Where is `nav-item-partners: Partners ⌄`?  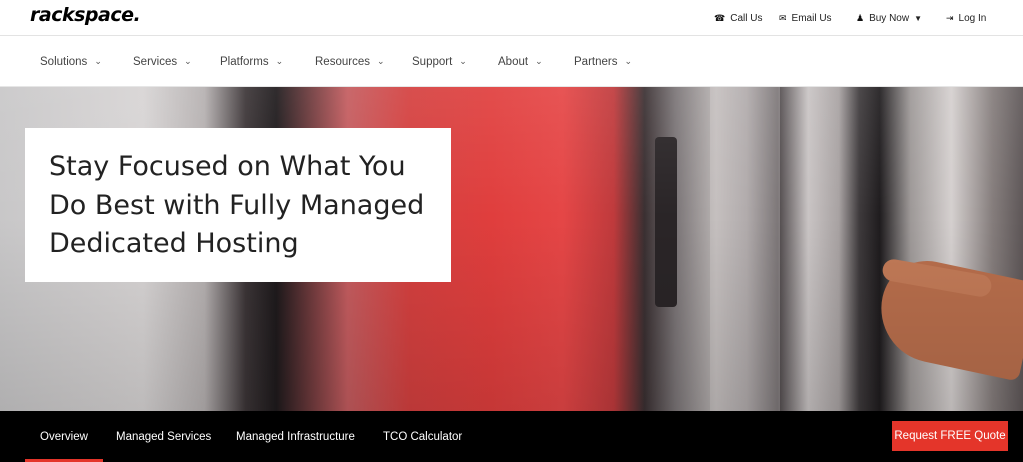
nav-item-partners: Partners ⌄ is located at coordinates (603, 61).